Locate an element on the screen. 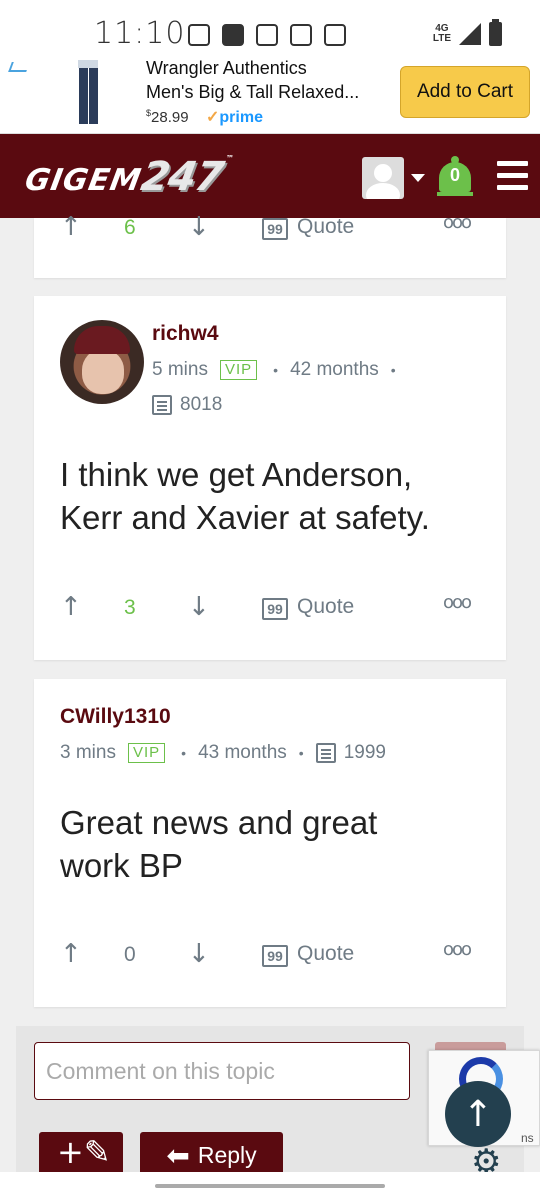 The width and height of the screenshot is (540, 1200). ad-choices-icon is located at coordinates (19, 67).